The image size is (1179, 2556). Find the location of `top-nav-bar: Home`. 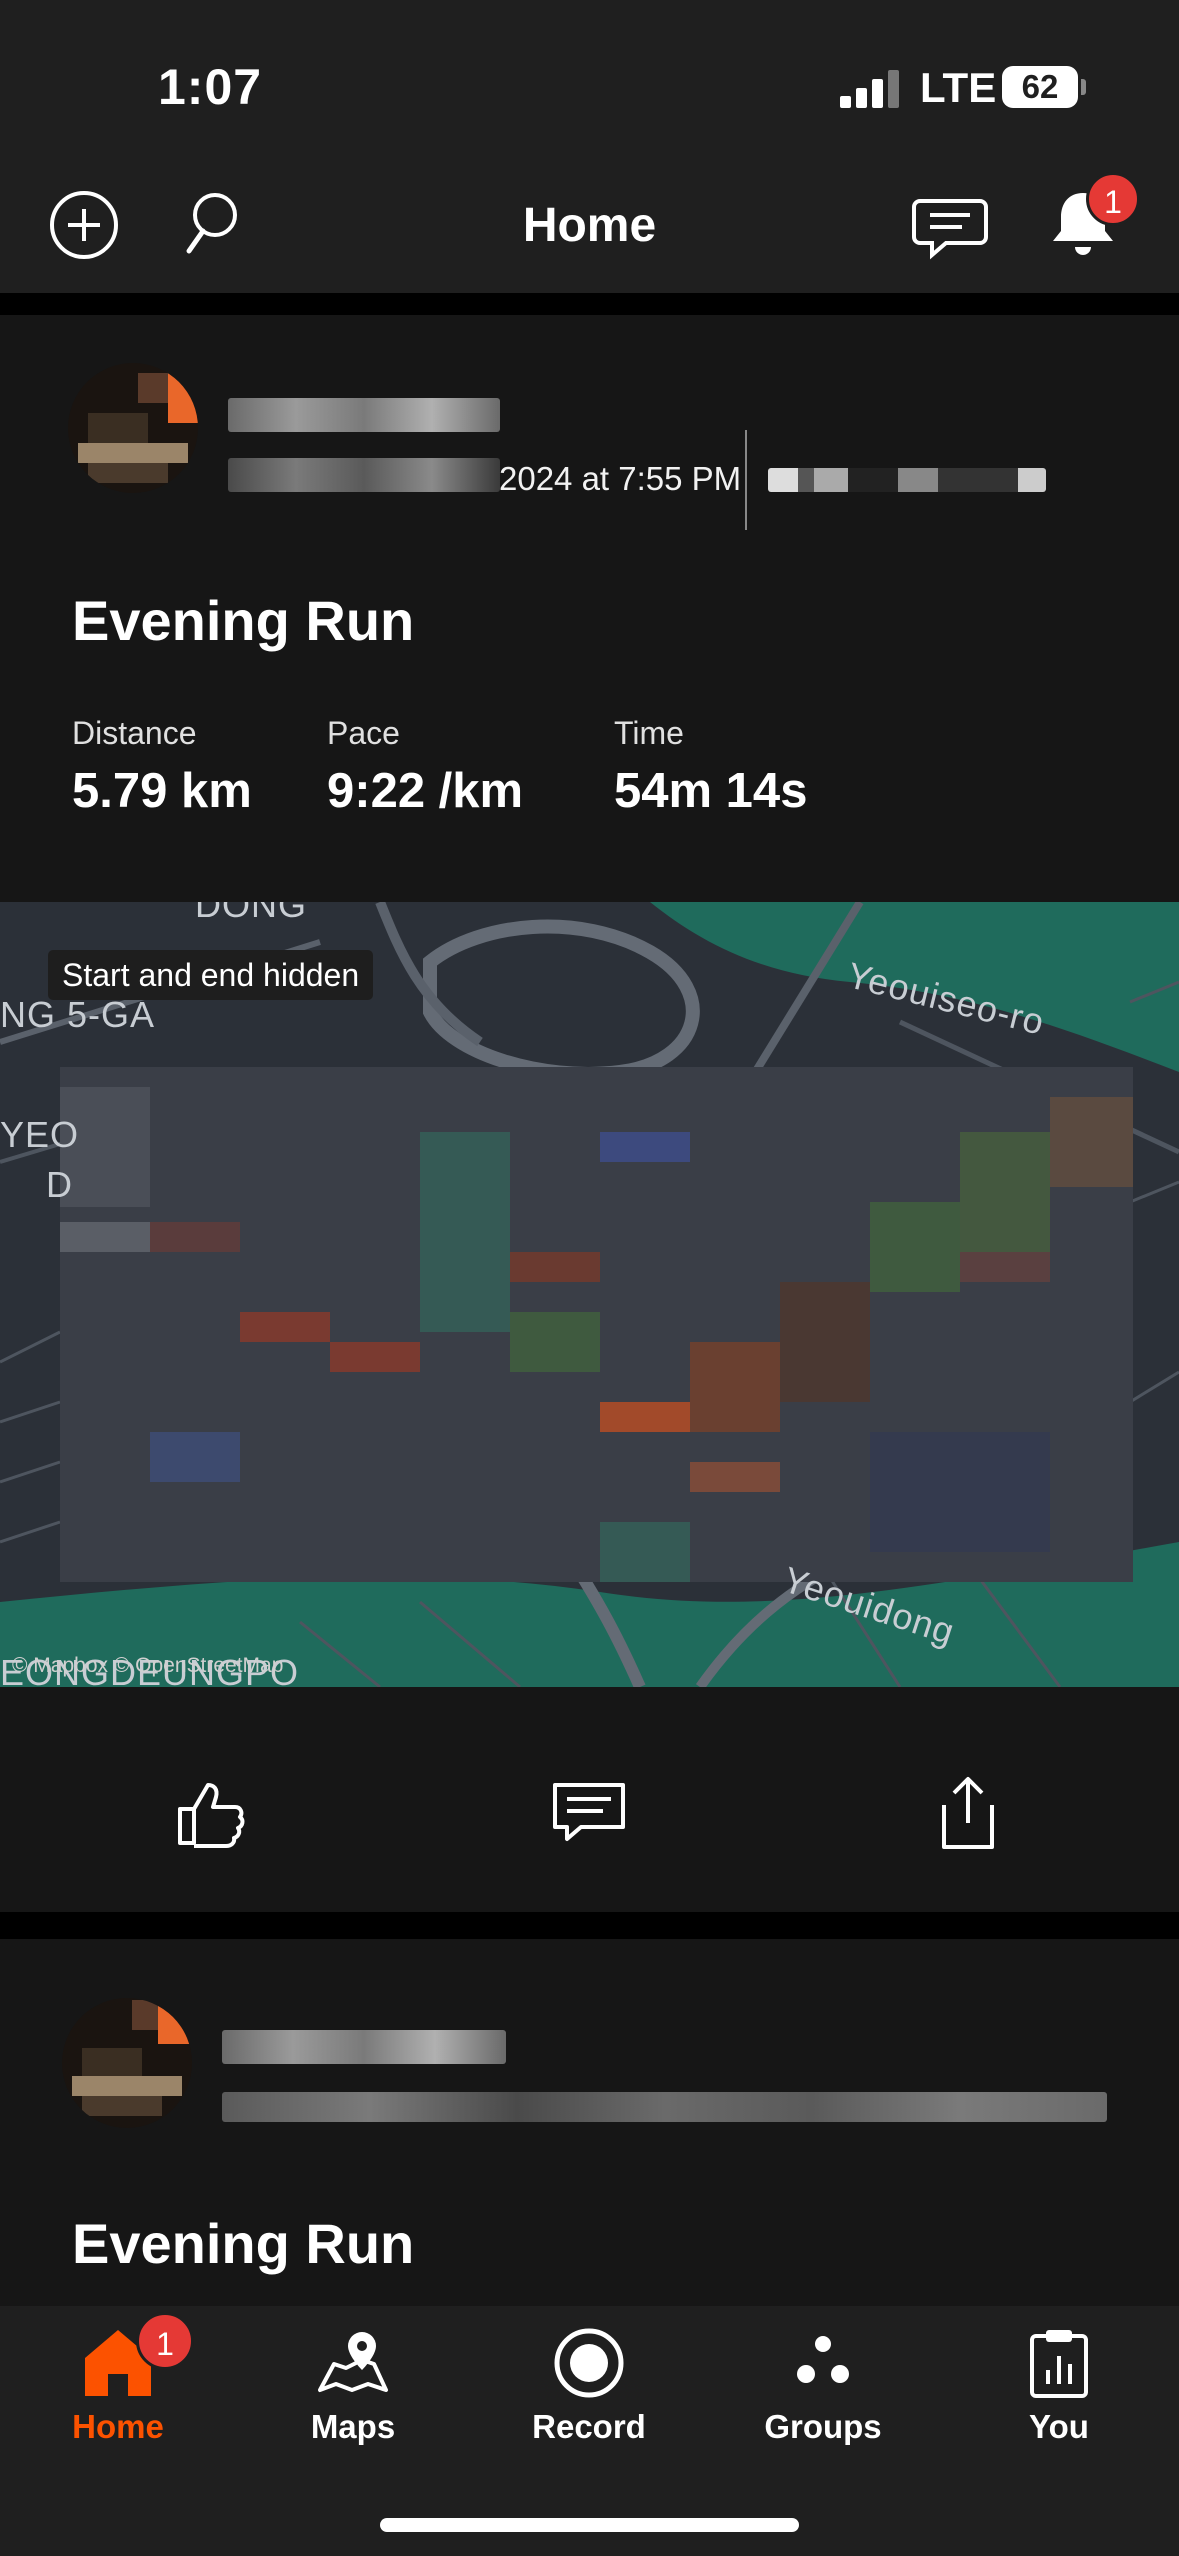

top-nav-bar: Home is located at coordinates (589, 231).